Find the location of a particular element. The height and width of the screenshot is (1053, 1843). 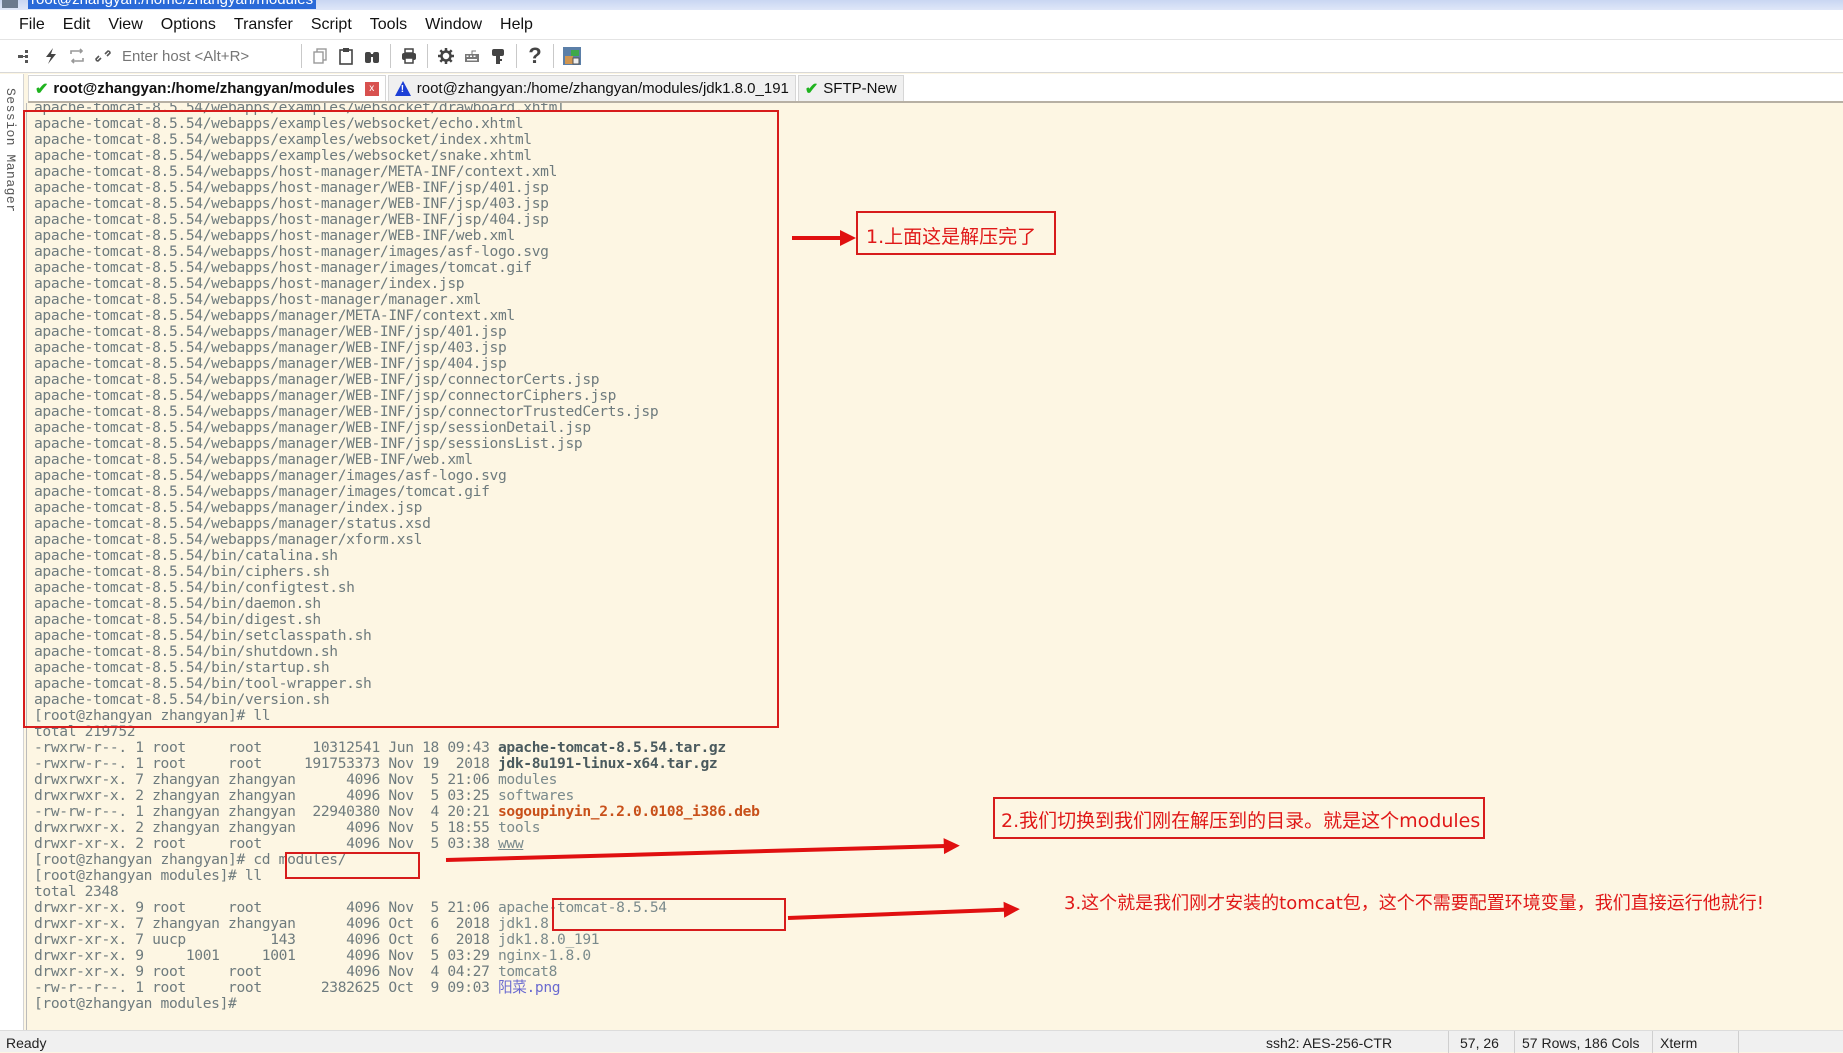

terminal-prompt: [root@zhangyan modules]# is located at coordinates (397, 1004).